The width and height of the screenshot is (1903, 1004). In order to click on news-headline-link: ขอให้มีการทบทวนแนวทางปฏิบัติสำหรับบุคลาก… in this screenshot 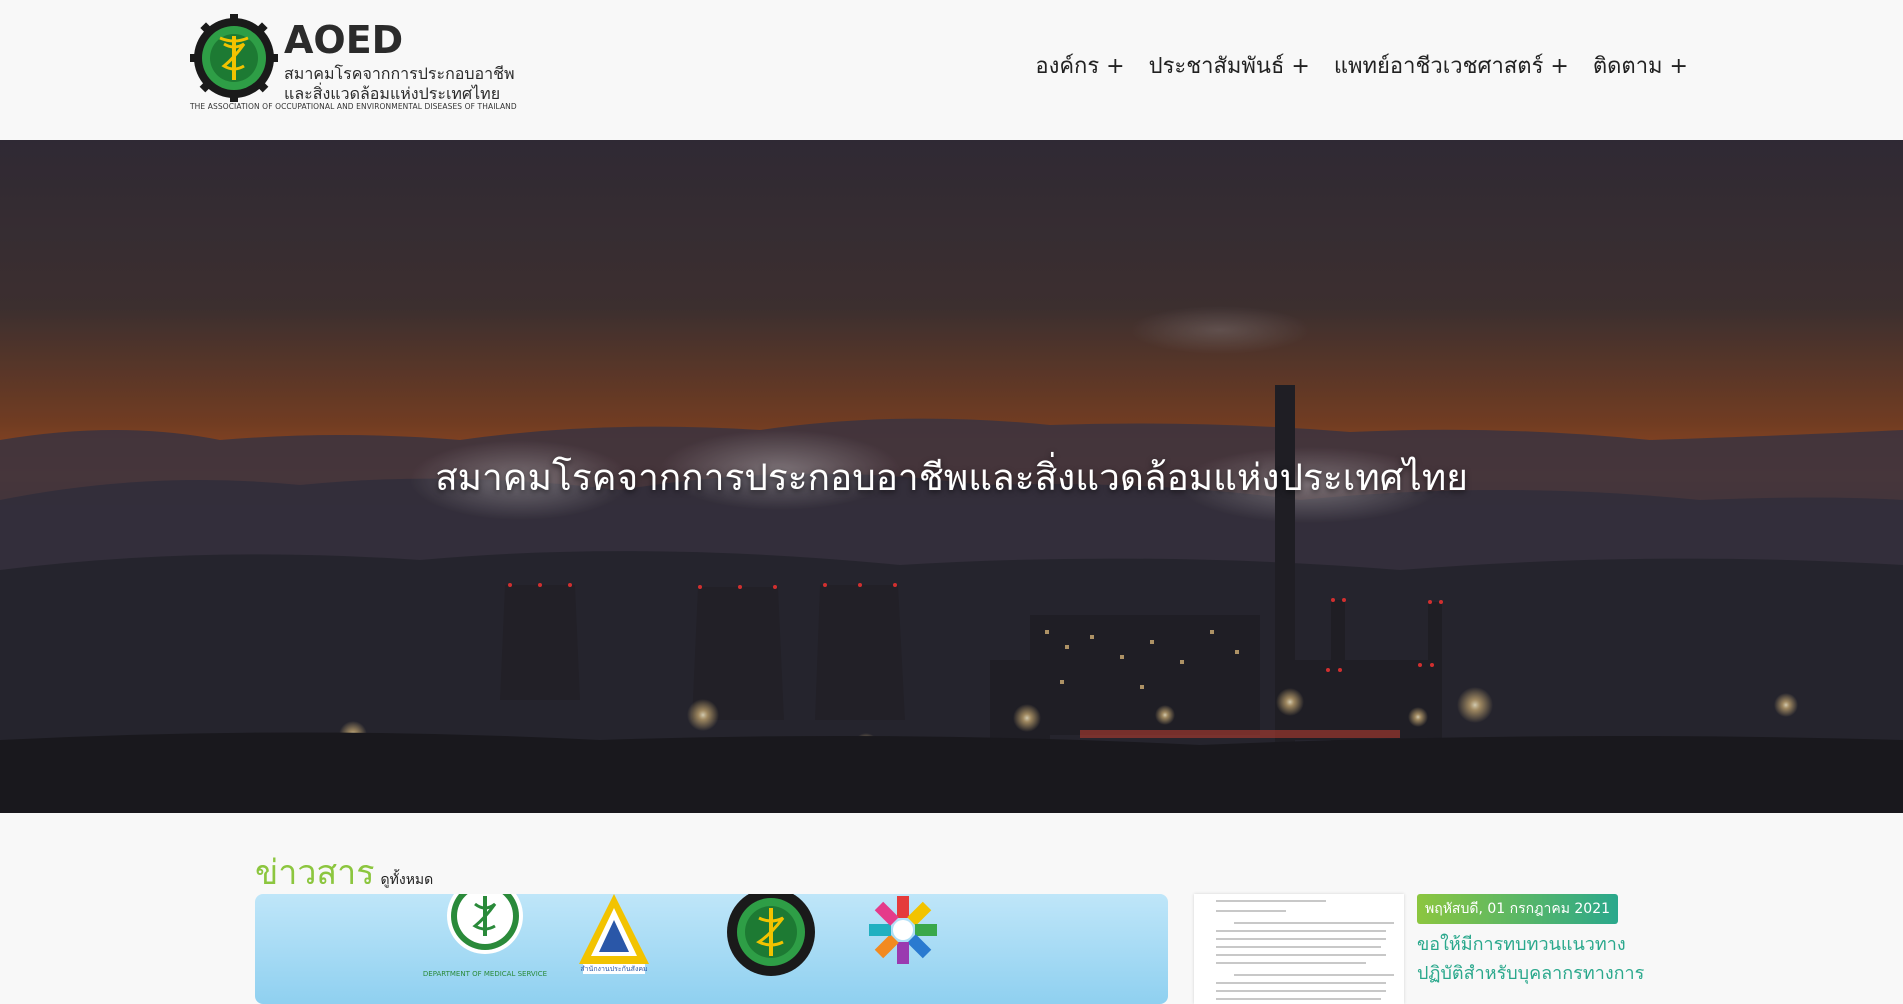, I will do `click(1532, 959)`.